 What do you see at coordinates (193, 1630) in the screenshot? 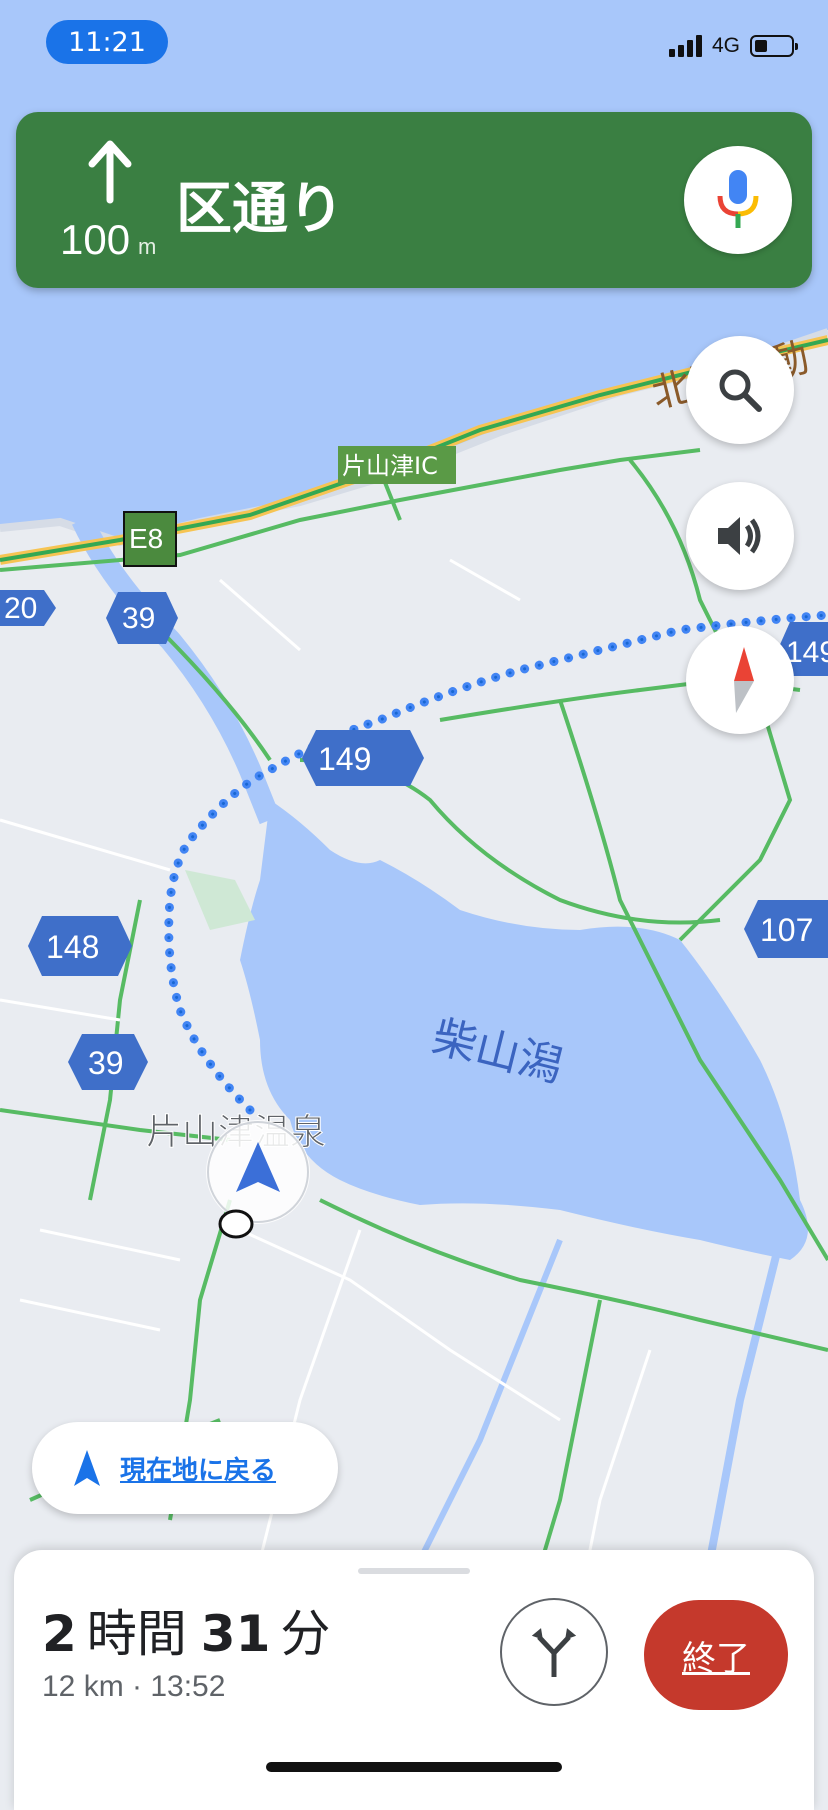
I see `eta-duration: 2 時間 31 分` at bounding box center [193, 1630].